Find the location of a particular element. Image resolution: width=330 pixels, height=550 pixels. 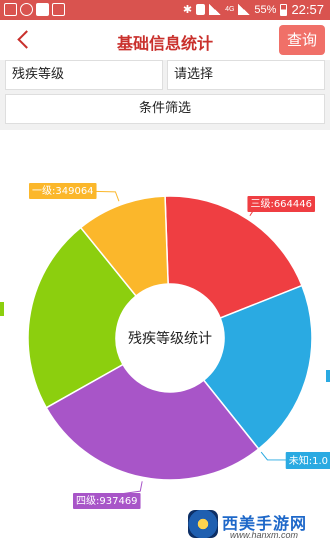

battery-percent: 55% is located at coordinates (265, 9).